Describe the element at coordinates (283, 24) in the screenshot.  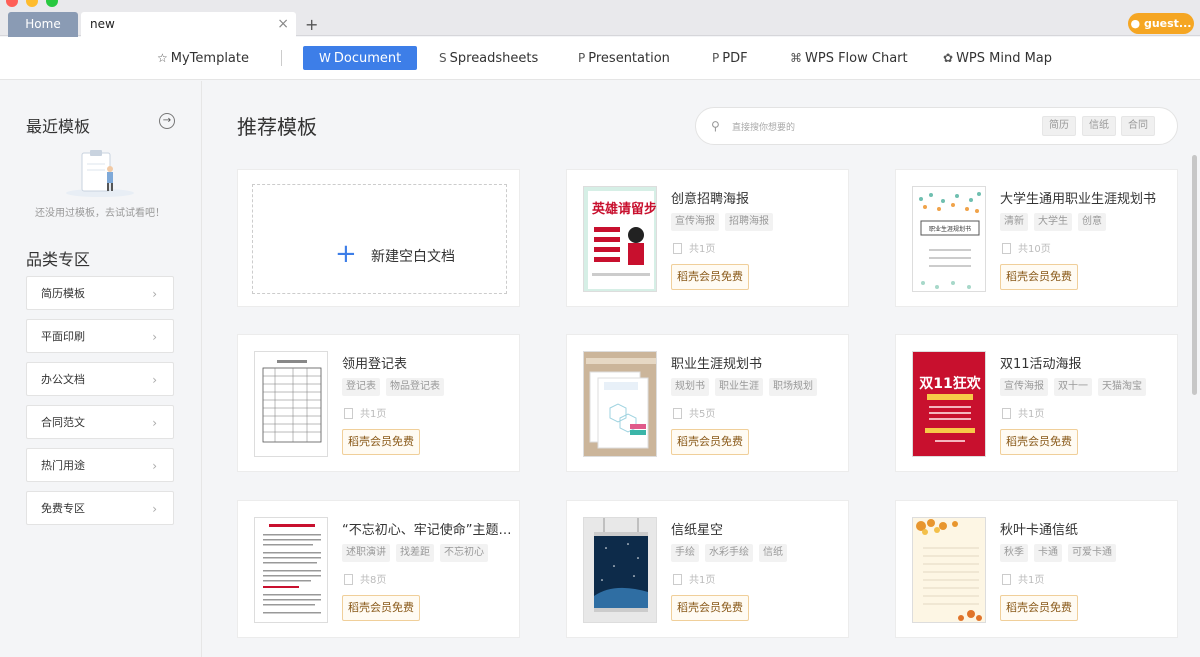
I see `tab-close-icon: ×` at that location.